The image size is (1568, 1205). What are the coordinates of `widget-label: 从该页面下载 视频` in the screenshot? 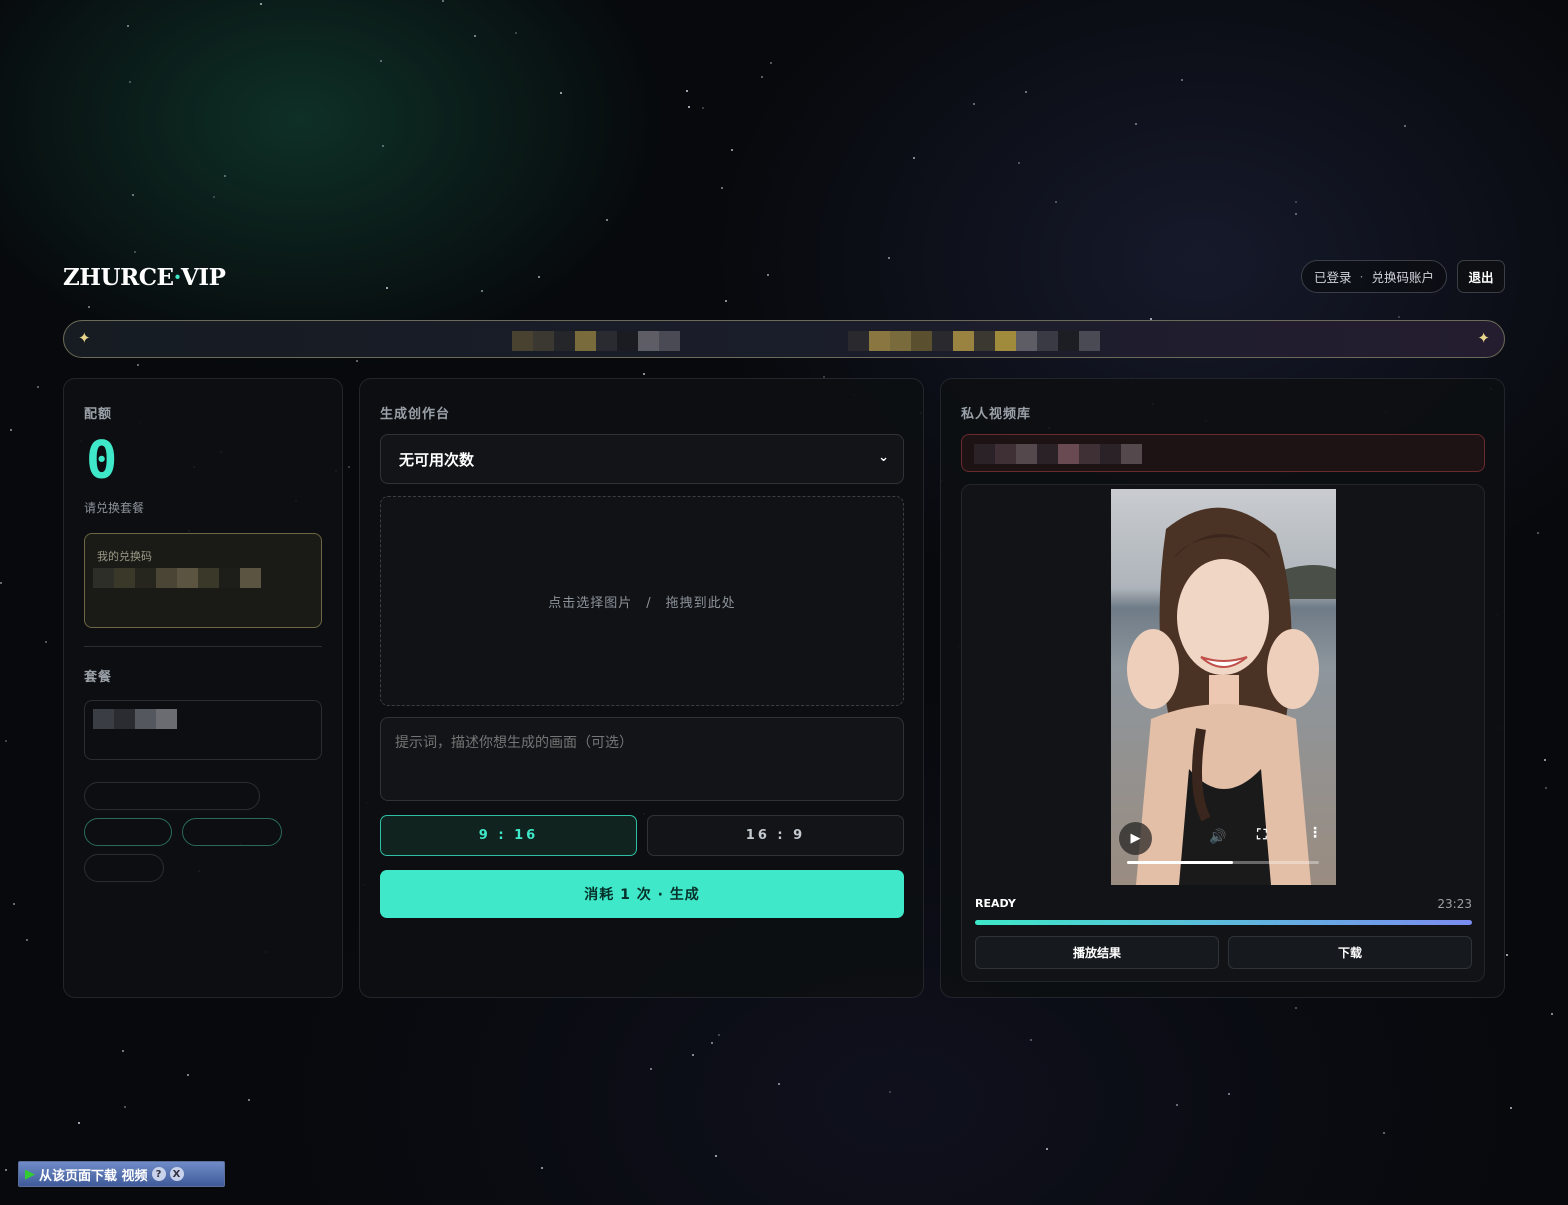 It's located at (93, 1176).